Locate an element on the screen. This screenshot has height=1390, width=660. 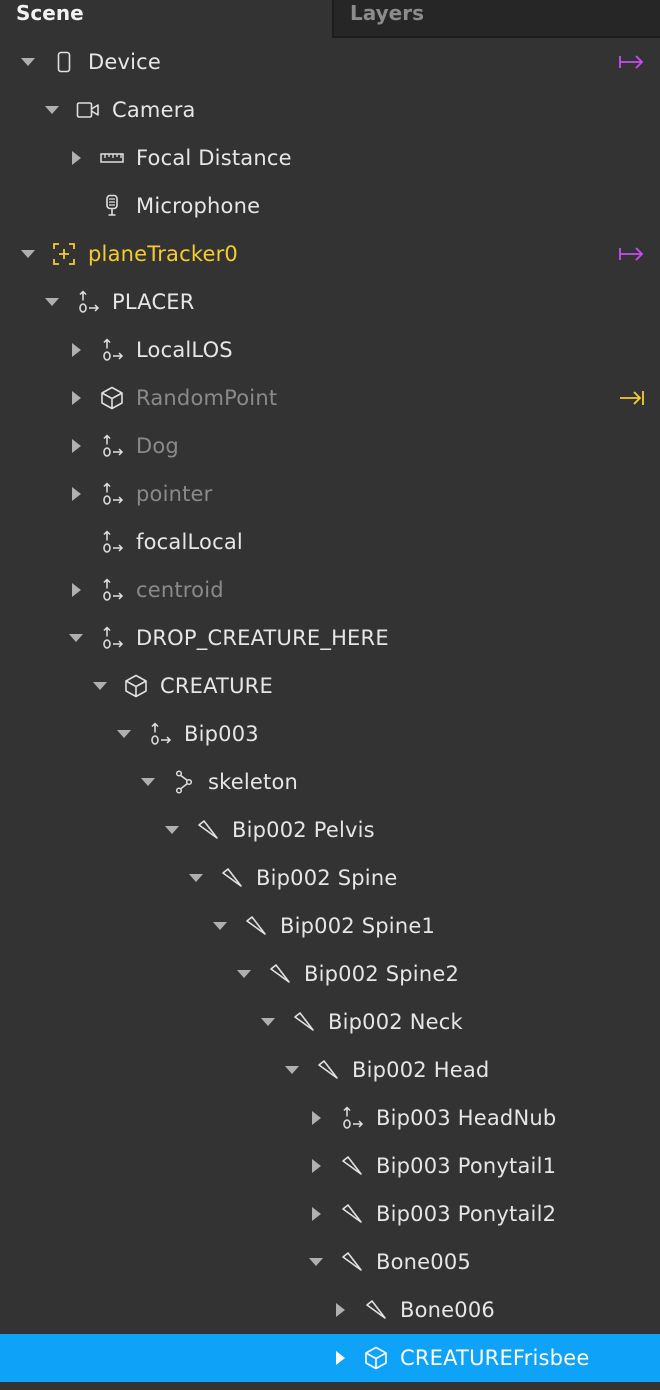
tree-row: Bip002 Pelvis is located at coordinates (330, 830).